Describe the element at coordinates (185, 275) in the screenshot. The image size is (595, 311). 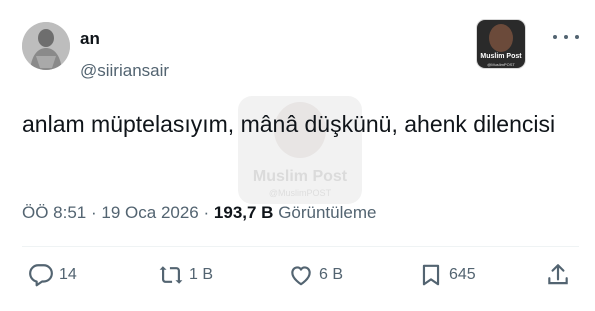
I see `repost-button: 1 B` at that location.